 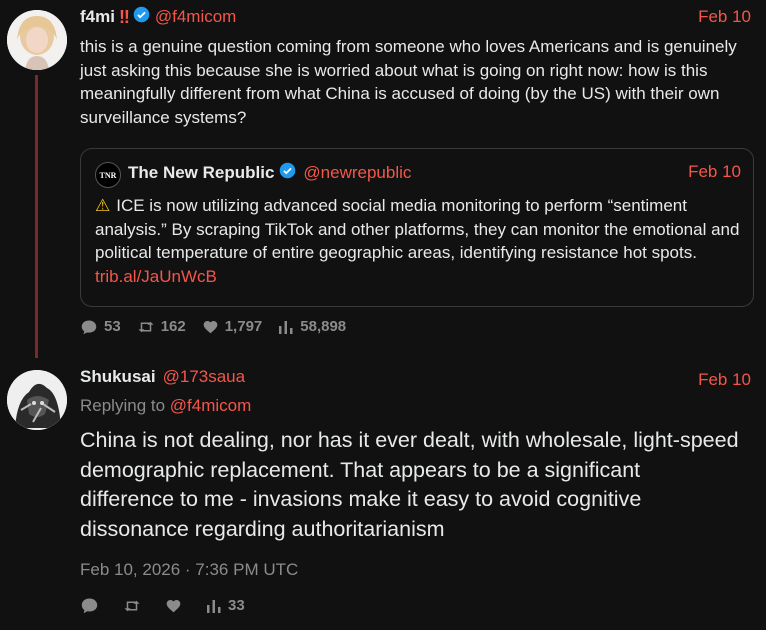 What do you see at coordinates (189, 570) in the screenshot?
I see `post-timestamp: Feb 10, 2026 · 7:36 PM UTC` at bounding box center [189, 570].